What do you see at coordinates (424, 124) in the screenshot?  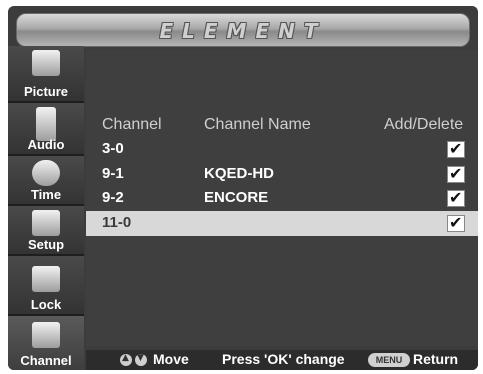 I see `column-header-add-delete: Add/Delete` at bounding box center [424, 124].